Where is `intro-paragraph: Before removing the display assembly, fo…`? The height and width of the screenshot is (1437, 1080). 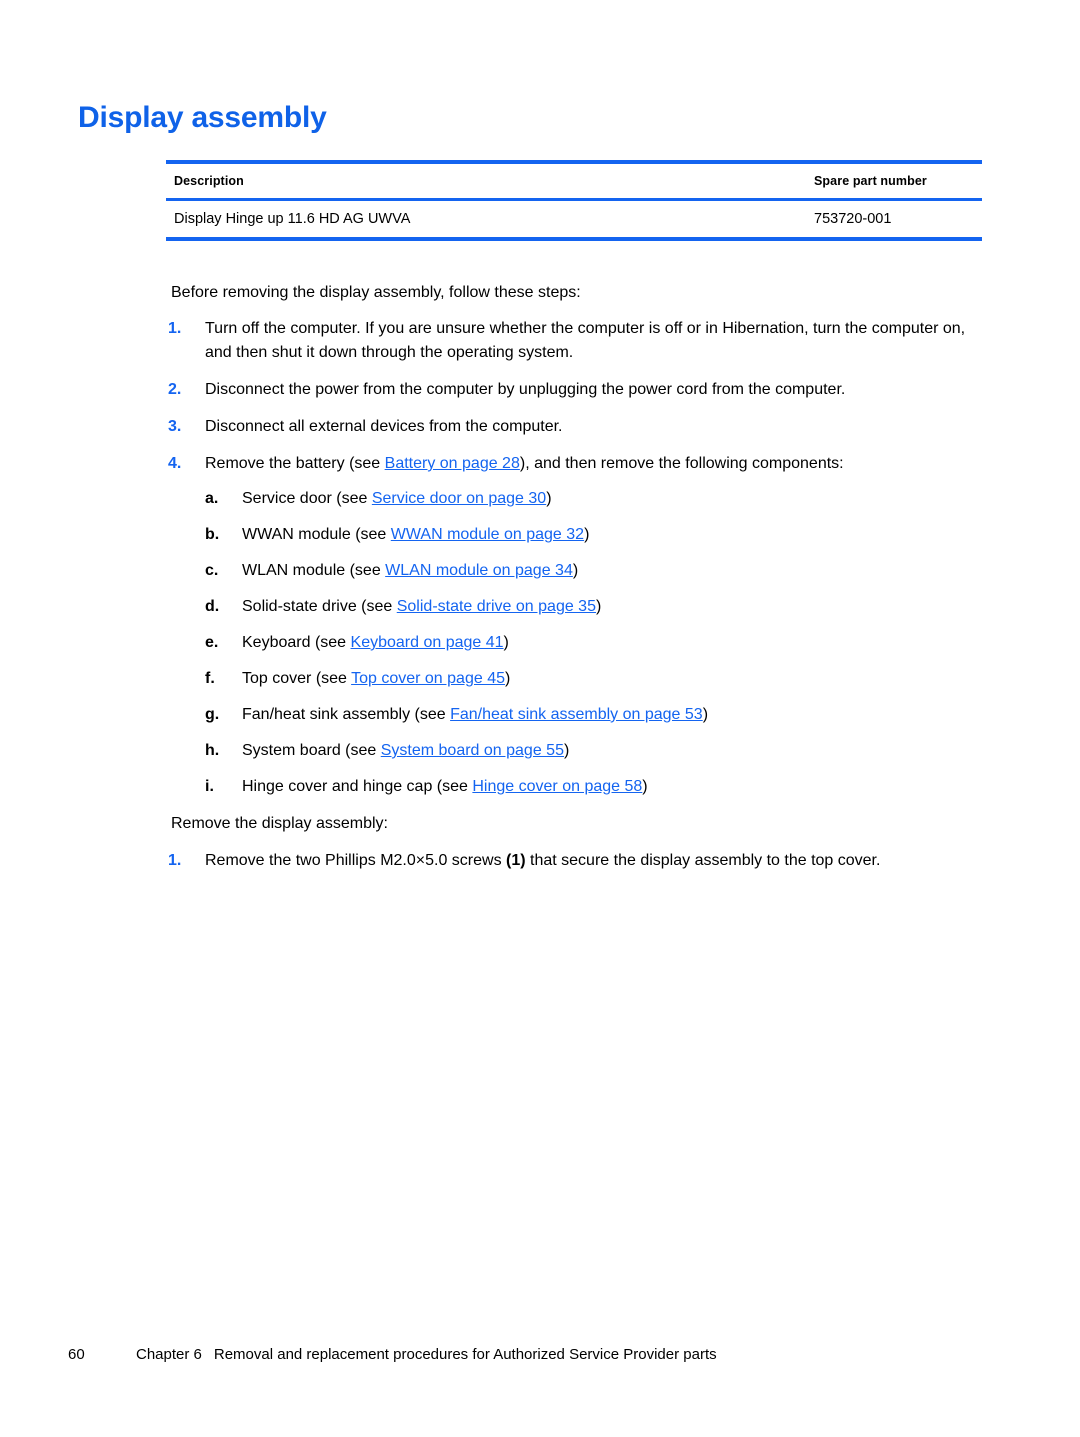
intro-paragraph: Before removing the display assembly, fo… is located at coordinates (376, 292).